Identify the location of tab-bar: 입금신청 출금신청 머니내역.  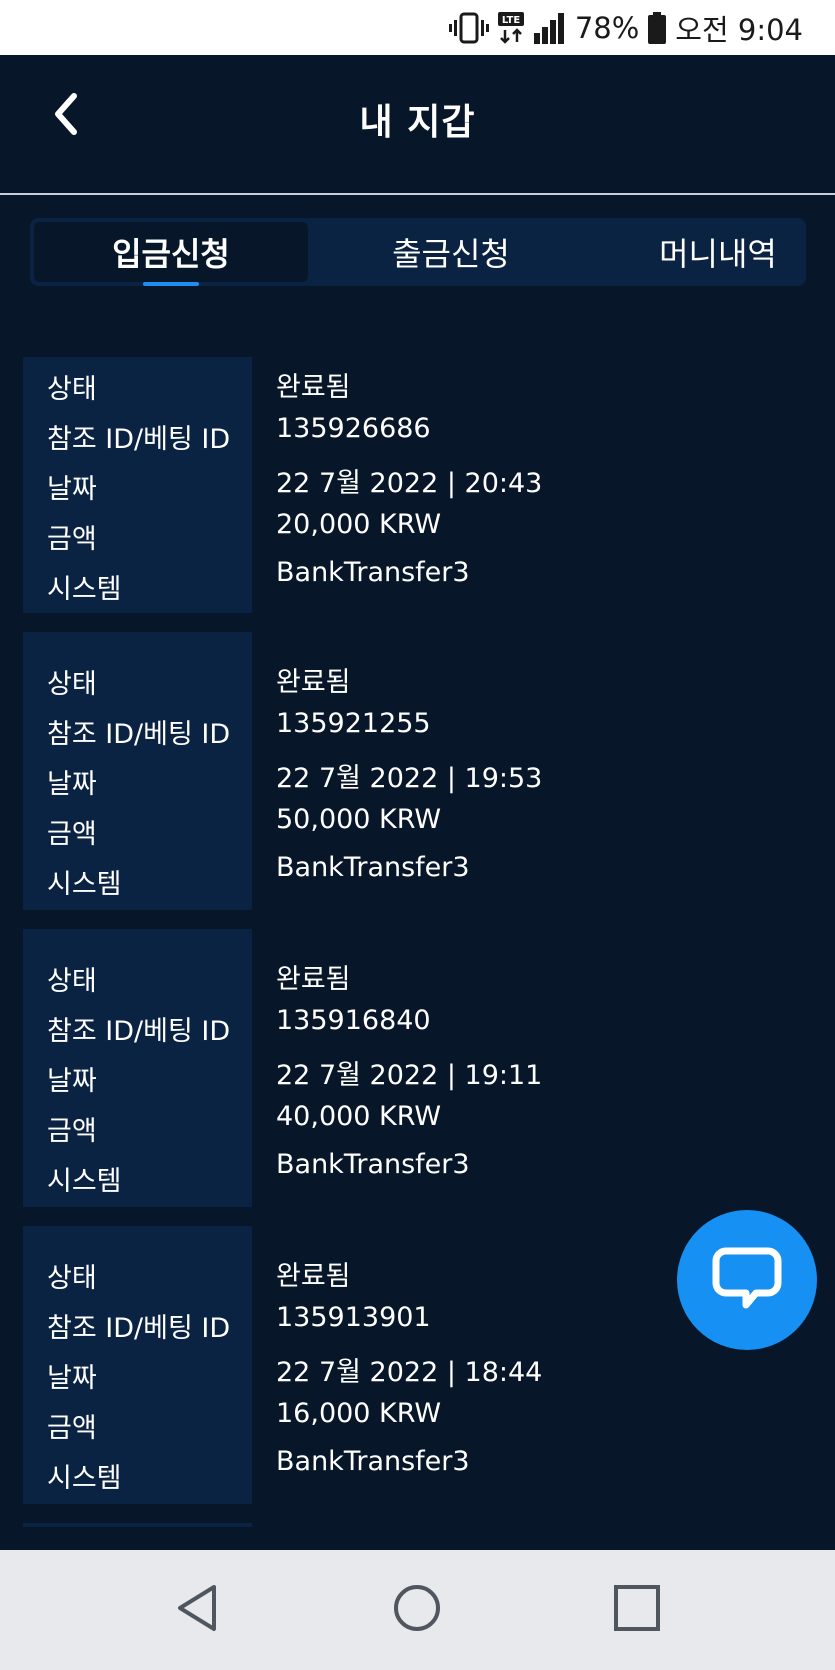
(418, 252).